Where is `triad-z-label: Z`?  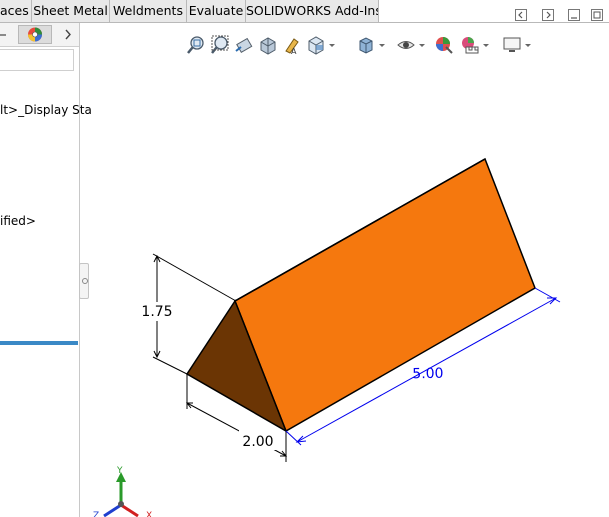
triad-z-label: Z is located at coordinates (96, 514).